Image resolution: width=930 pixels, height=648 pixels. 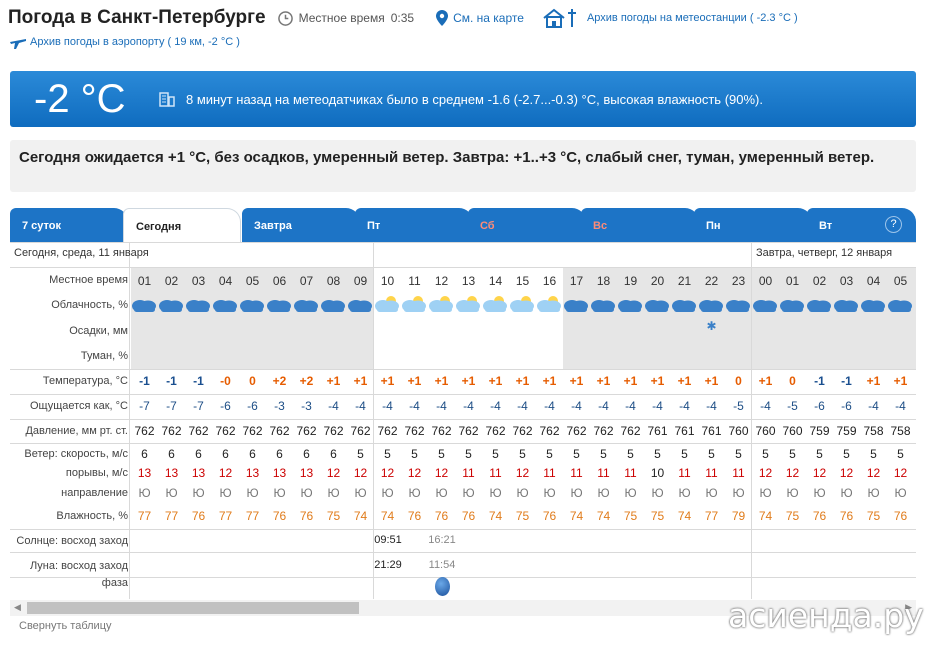 I want to click on label-gusts: порывы, м/с, so click(x=96, y=473).